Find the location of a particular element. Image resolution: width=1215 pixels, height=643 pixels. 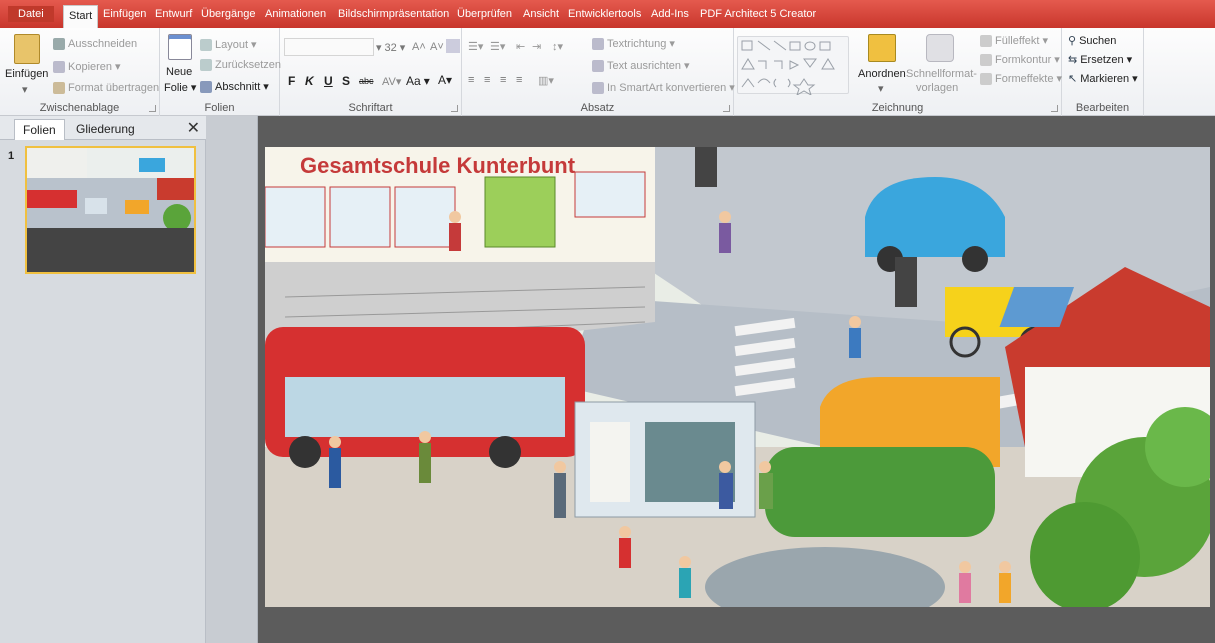

tab-animations: Animationen is located at coordinates (295, 14).